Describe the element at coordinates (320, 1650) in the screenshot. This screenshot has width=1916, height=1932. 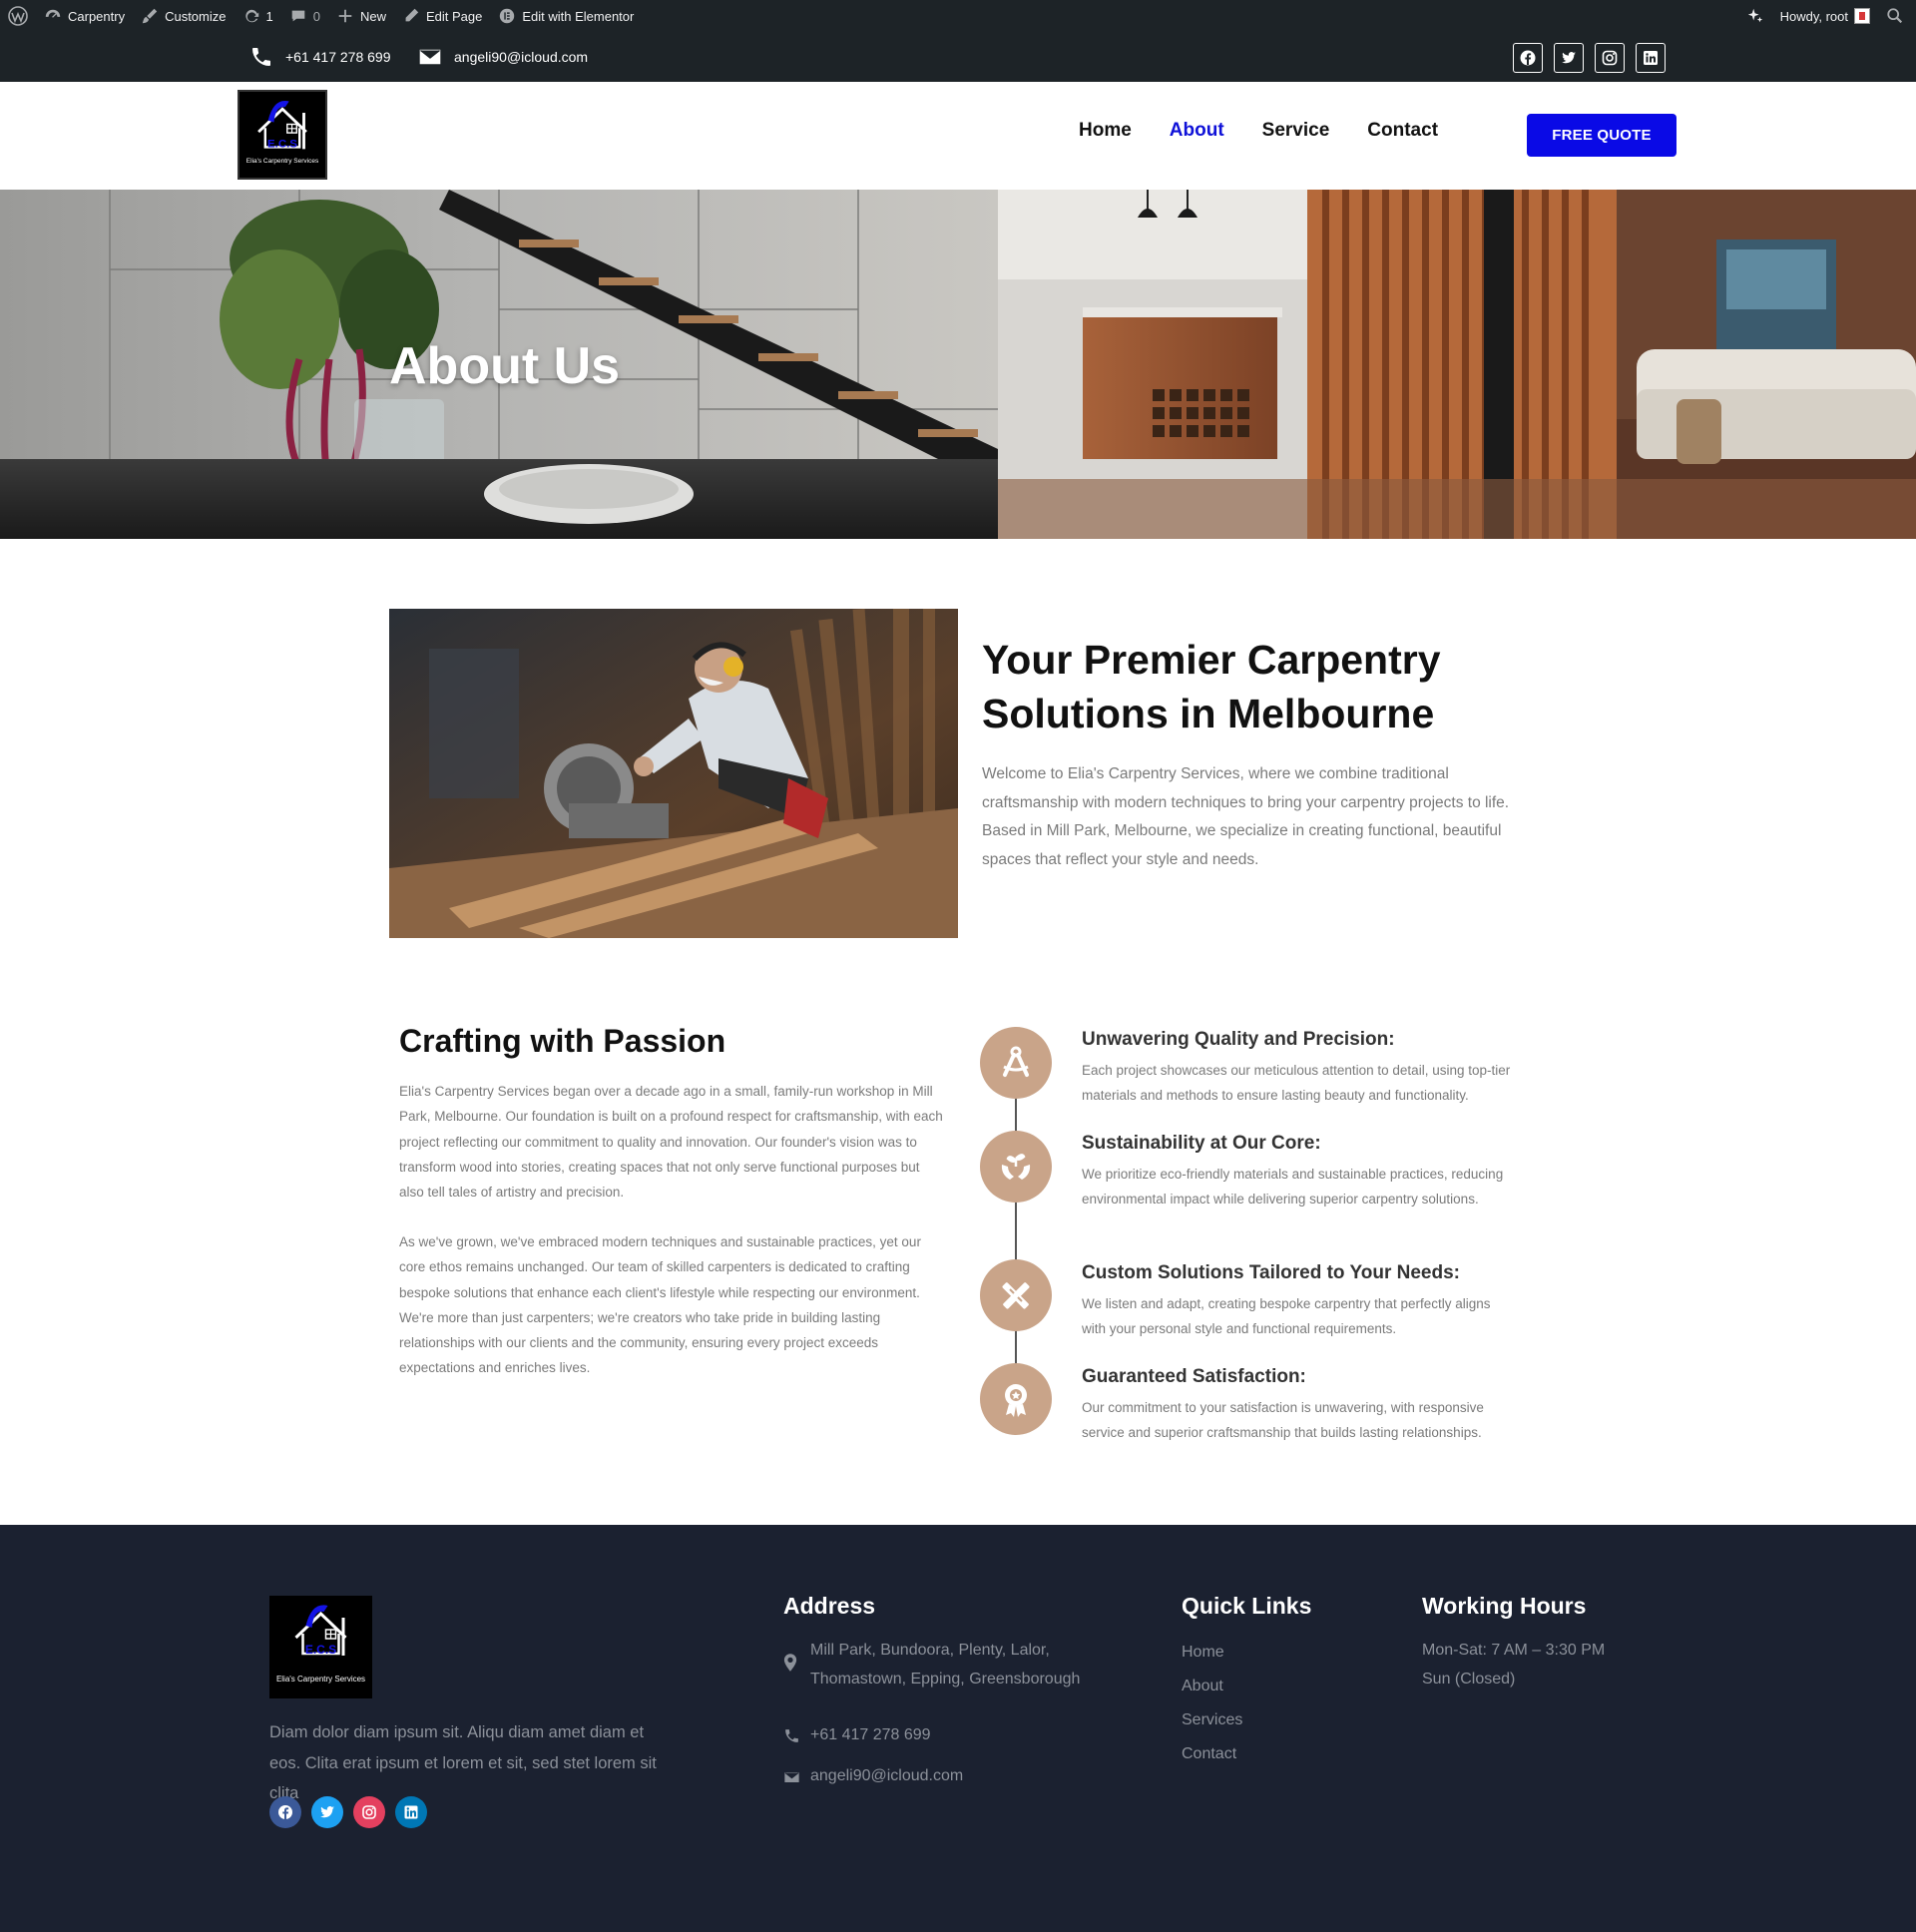
I see `footer-logo-initials: E.C.S` at that location.